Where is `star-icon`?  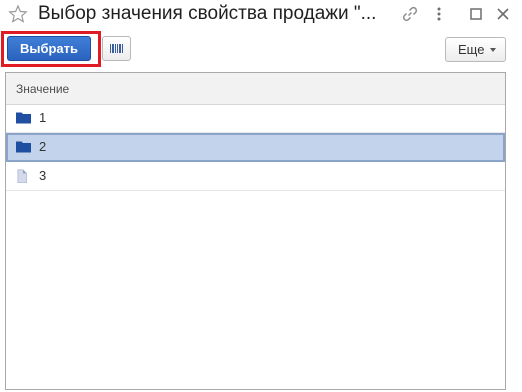
star-icon is located at coordinates (18, 14).